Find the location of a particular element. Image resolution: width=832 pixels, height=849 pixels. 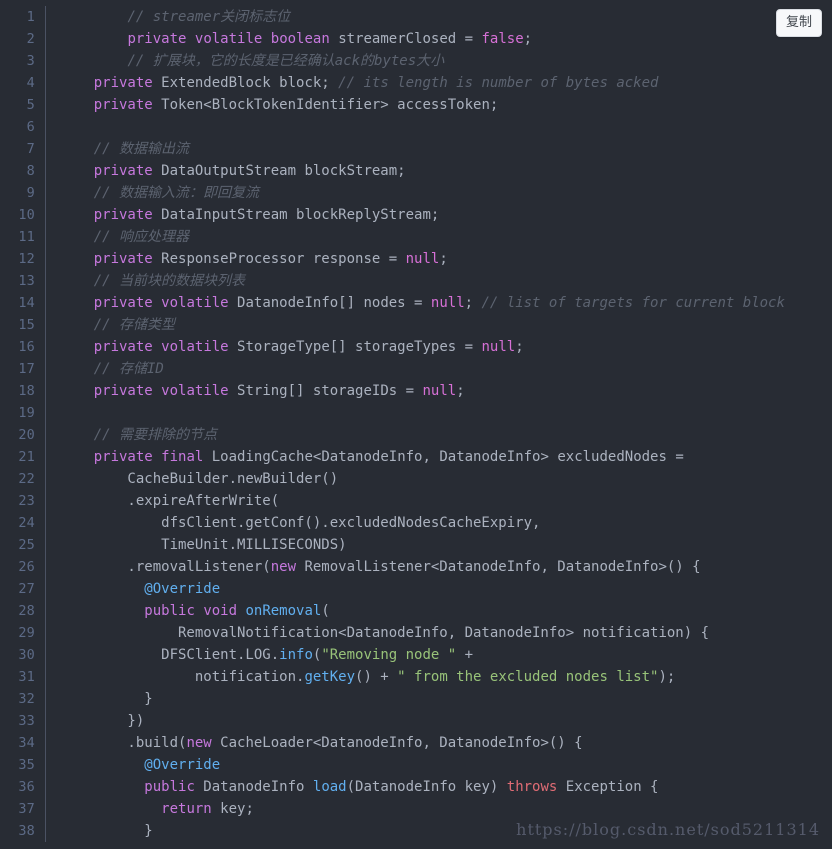

code-token-plain: ); is located at coordinates (667, 677).